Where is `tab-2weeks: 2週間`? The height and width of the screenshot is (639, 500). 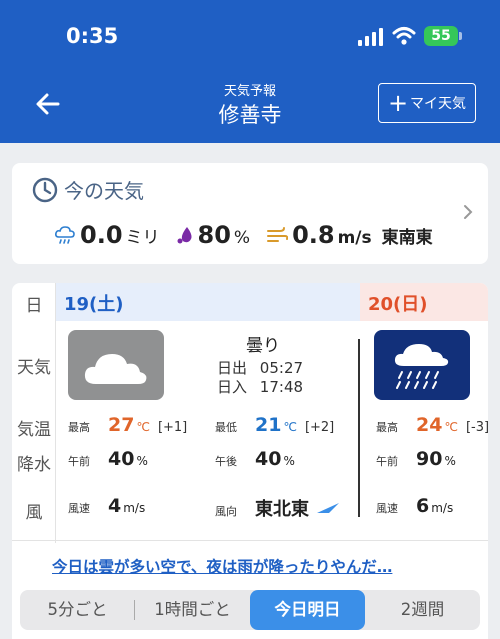 tab-2weeks: 2週間 is located at coordinates (422, 610).